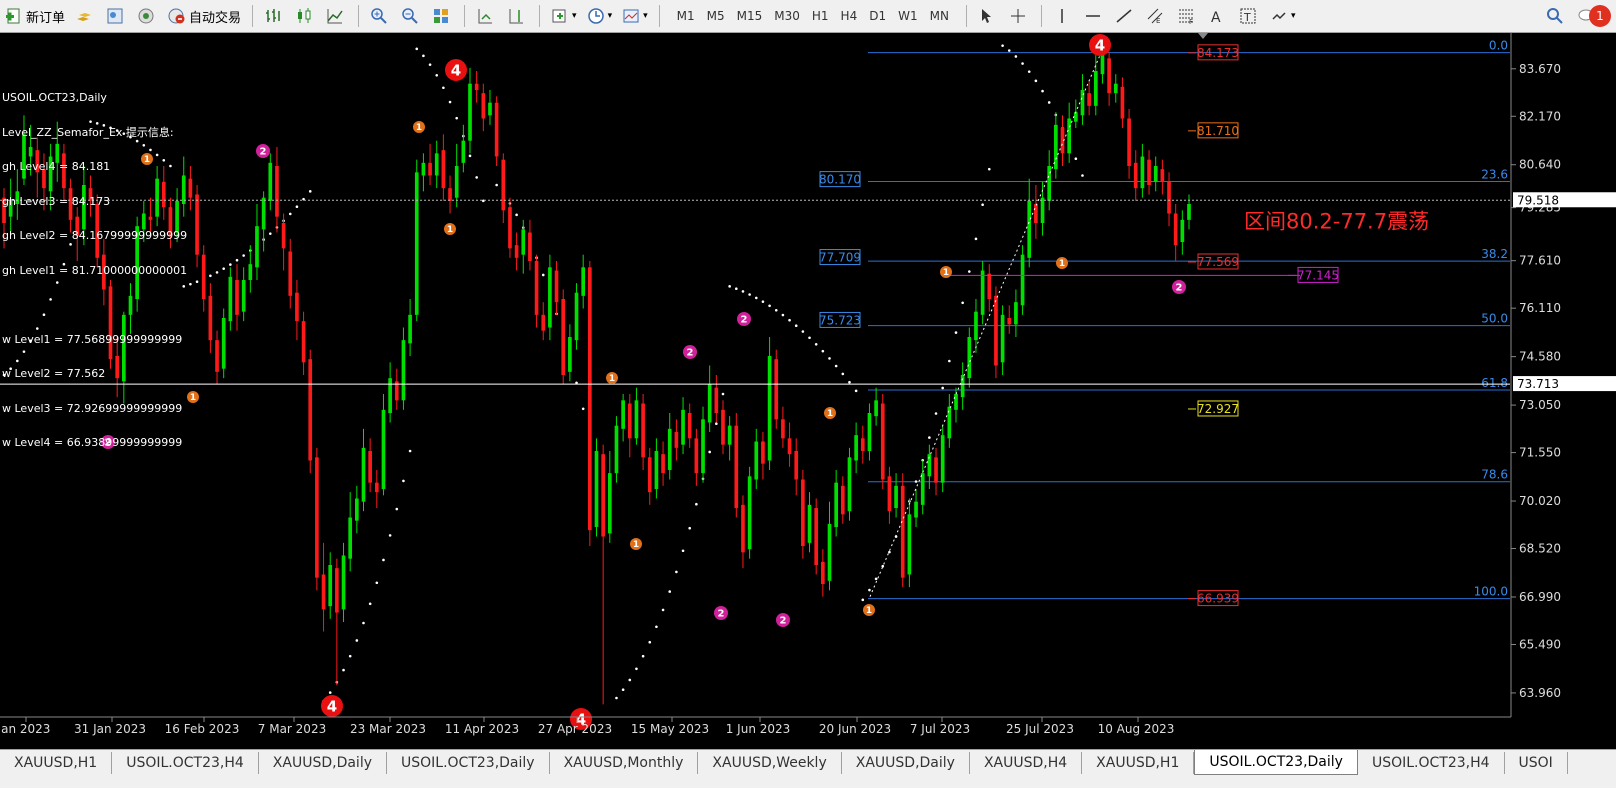 This screenshot has width=1616, height=788. What do you see at coordinates (939, 16) in the screenshot?
I see `timeframe-mn: MN` at bounding box center [939, 16].